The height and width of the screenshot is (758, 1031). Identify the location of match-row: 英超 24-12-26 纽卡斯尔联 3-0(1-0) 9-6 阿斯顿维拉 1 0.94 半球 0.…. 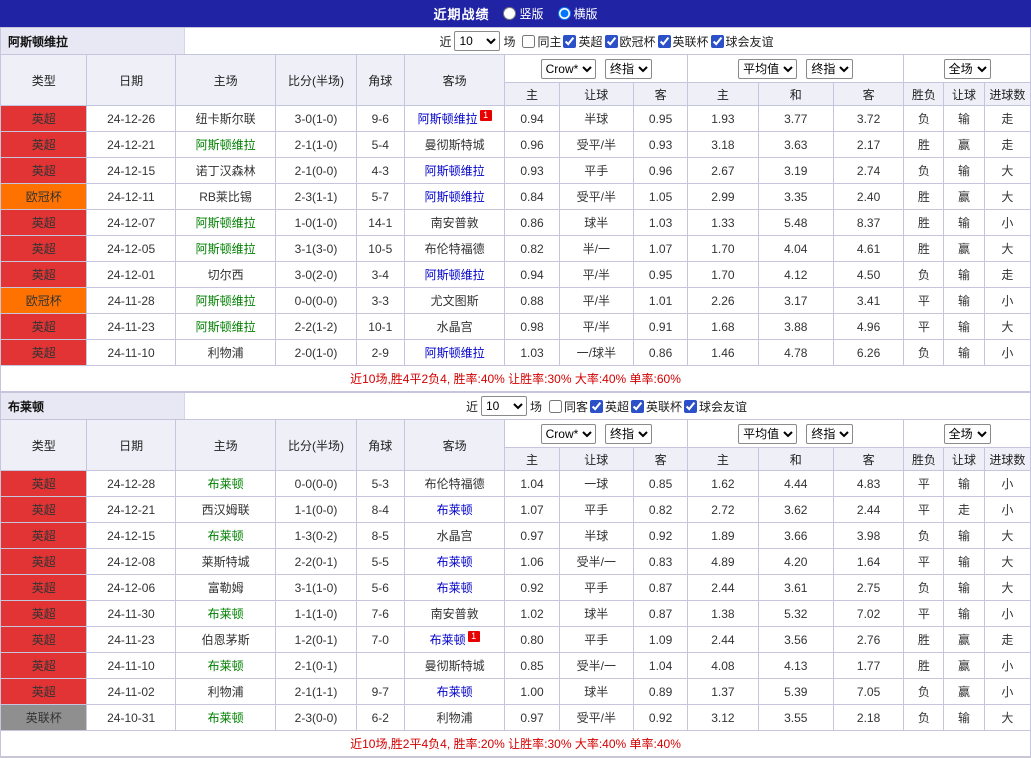
(515, 118).